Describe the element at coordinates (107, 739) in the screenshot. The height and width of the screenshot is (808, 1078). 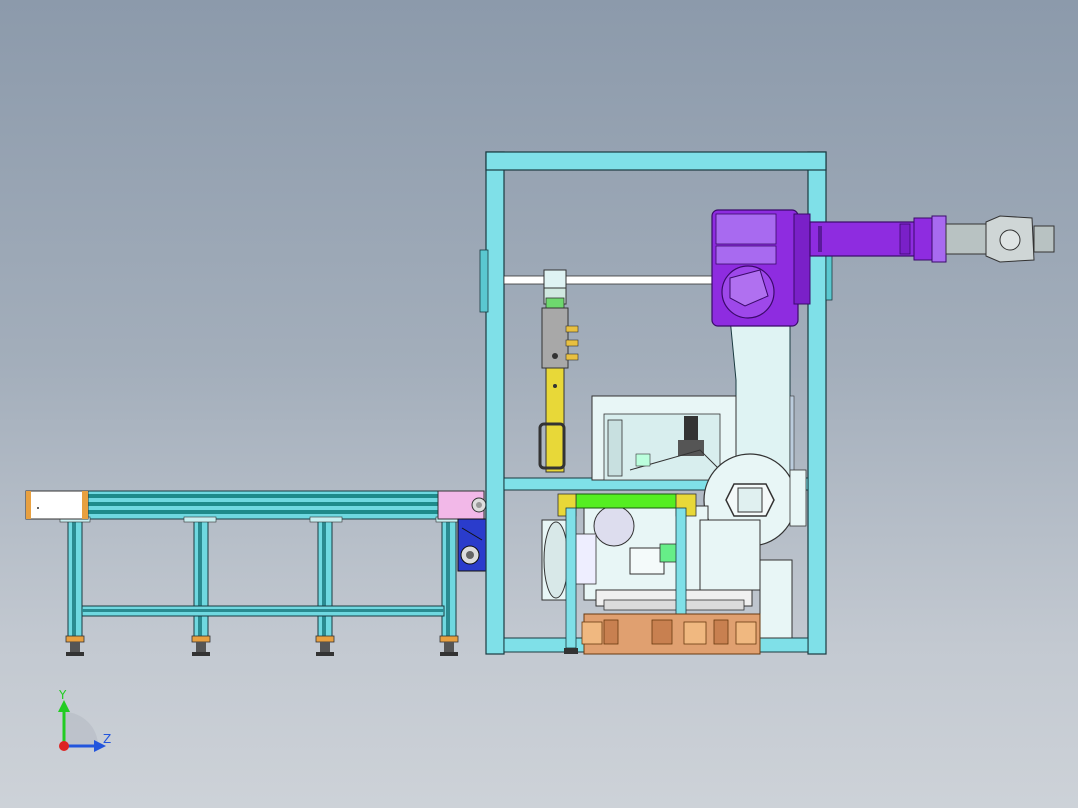
I see `axis-label-z: Z` at that location.